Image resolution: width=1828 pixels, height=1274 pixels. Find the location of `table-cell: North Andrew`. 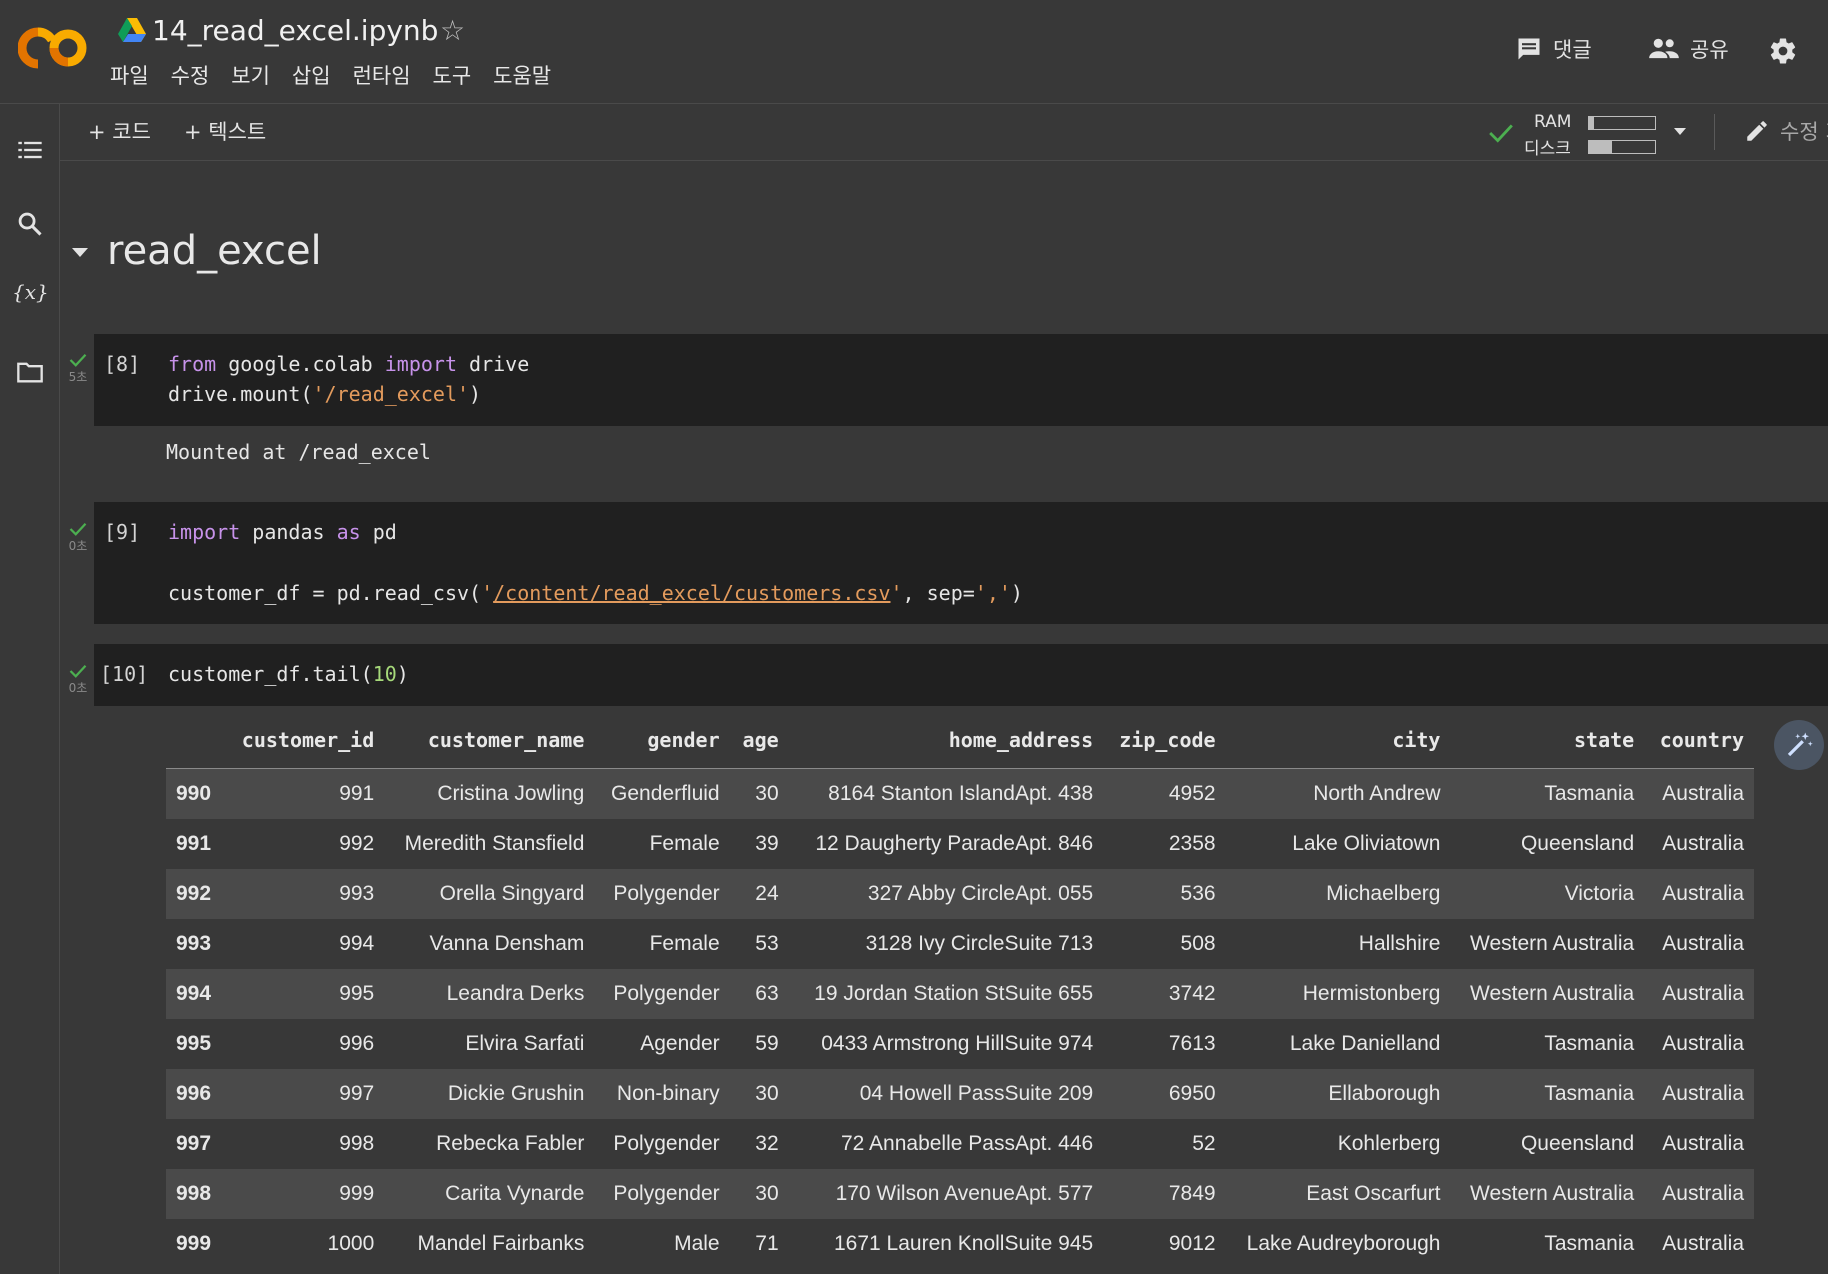

table-cell: North Andrew is located at coordinates (1377, 793).